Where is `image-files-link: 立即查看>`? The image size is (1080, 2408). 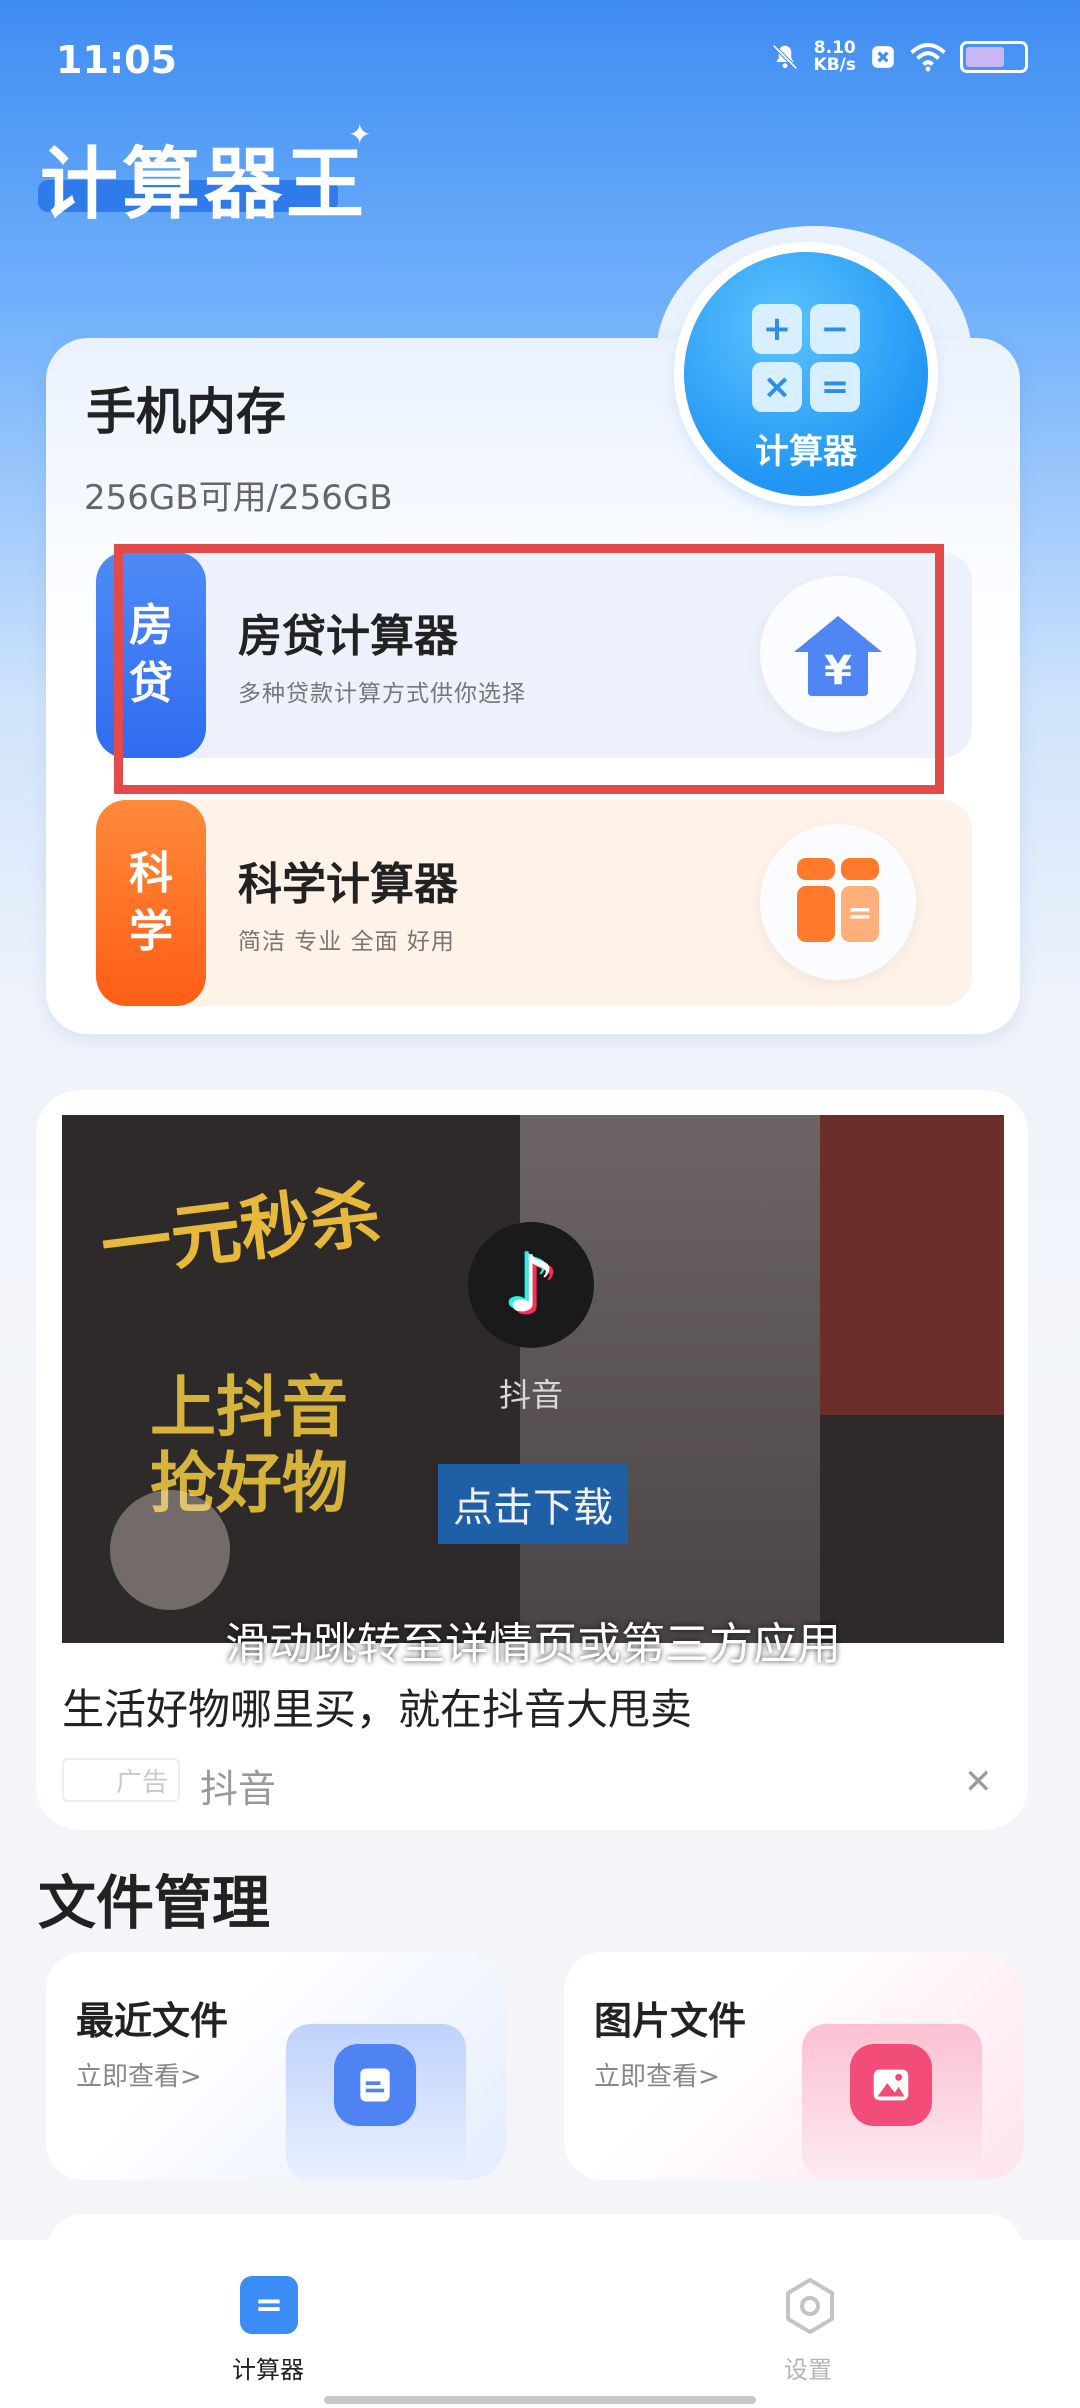
image-files-link: 立即查看> is located at coordinates (657, 2074).